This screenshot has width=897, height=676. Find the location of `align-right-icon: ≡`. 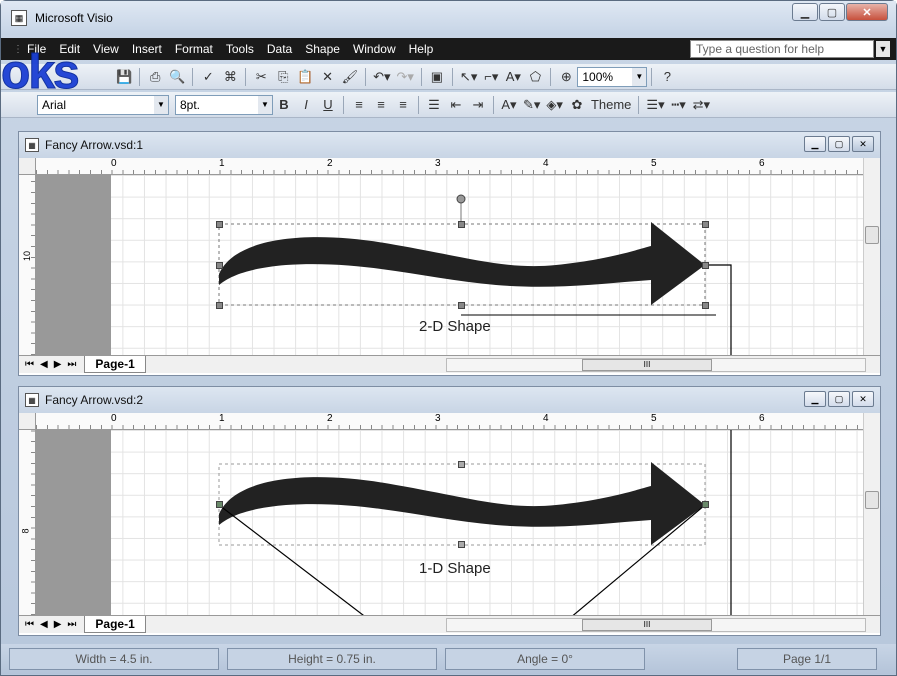

align-right-icon: ≡ is located at coordinates (403, 105).